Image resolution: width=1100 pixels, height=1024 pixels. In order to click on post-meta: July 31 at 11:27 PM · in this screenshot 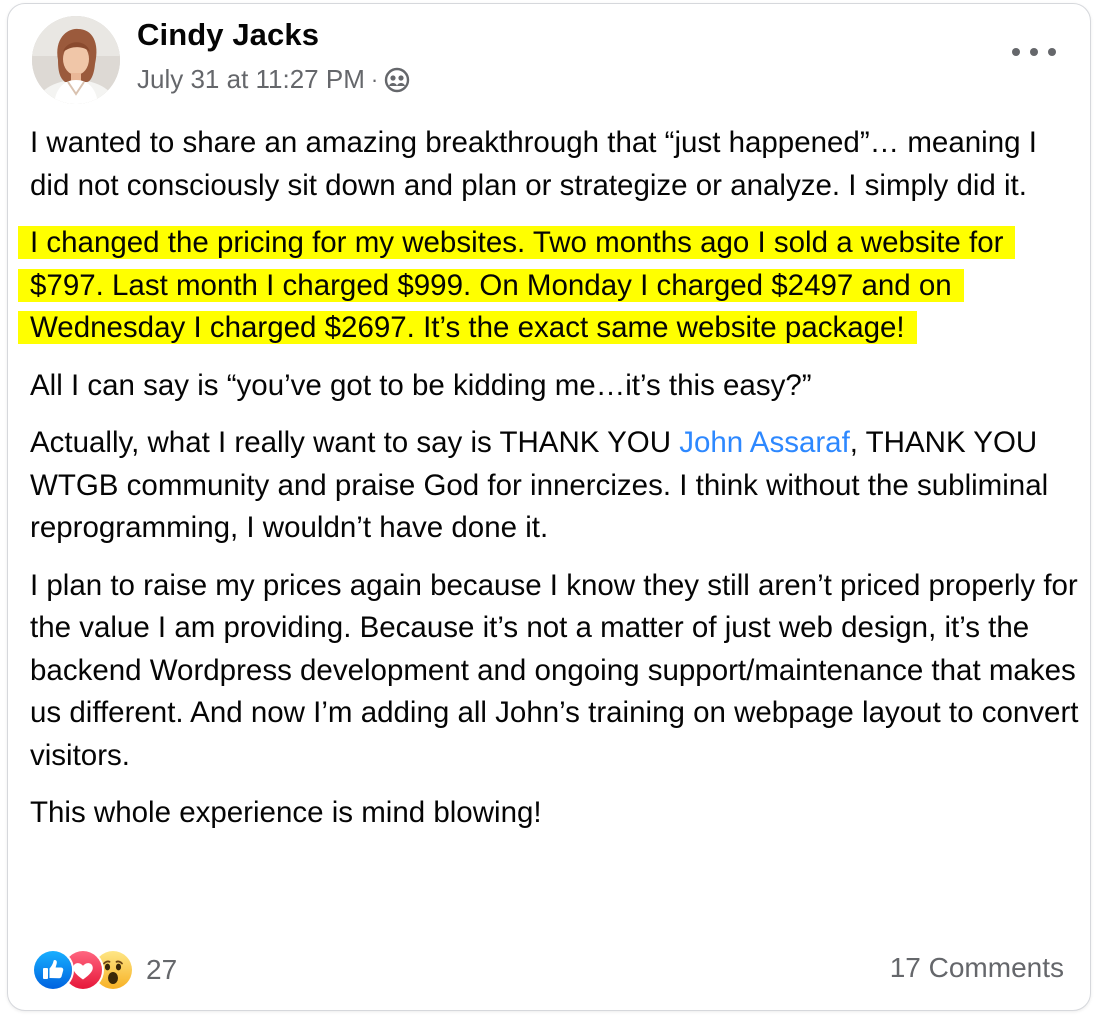, I will do `click(273, 79)`.